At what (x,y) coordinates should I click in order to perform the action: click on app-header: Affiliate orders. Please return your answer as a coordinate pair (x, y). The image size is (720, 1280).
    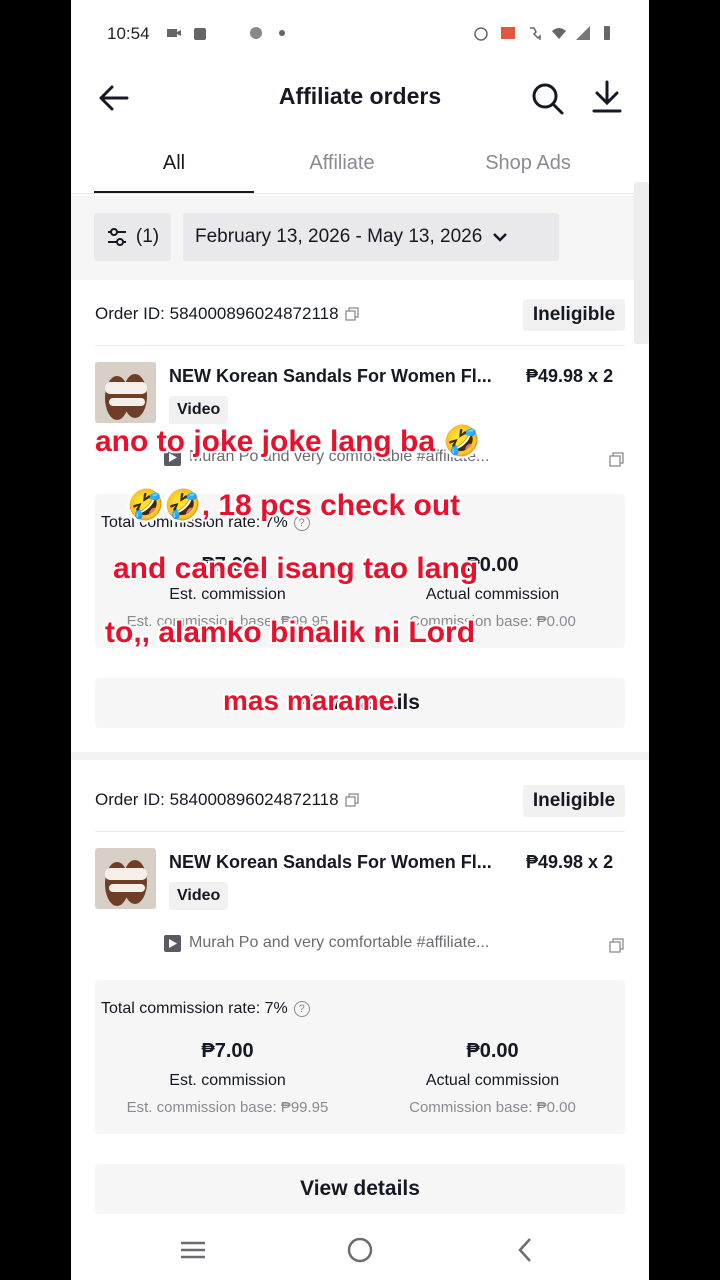
    Looking at the image, I should click on (360, 98).